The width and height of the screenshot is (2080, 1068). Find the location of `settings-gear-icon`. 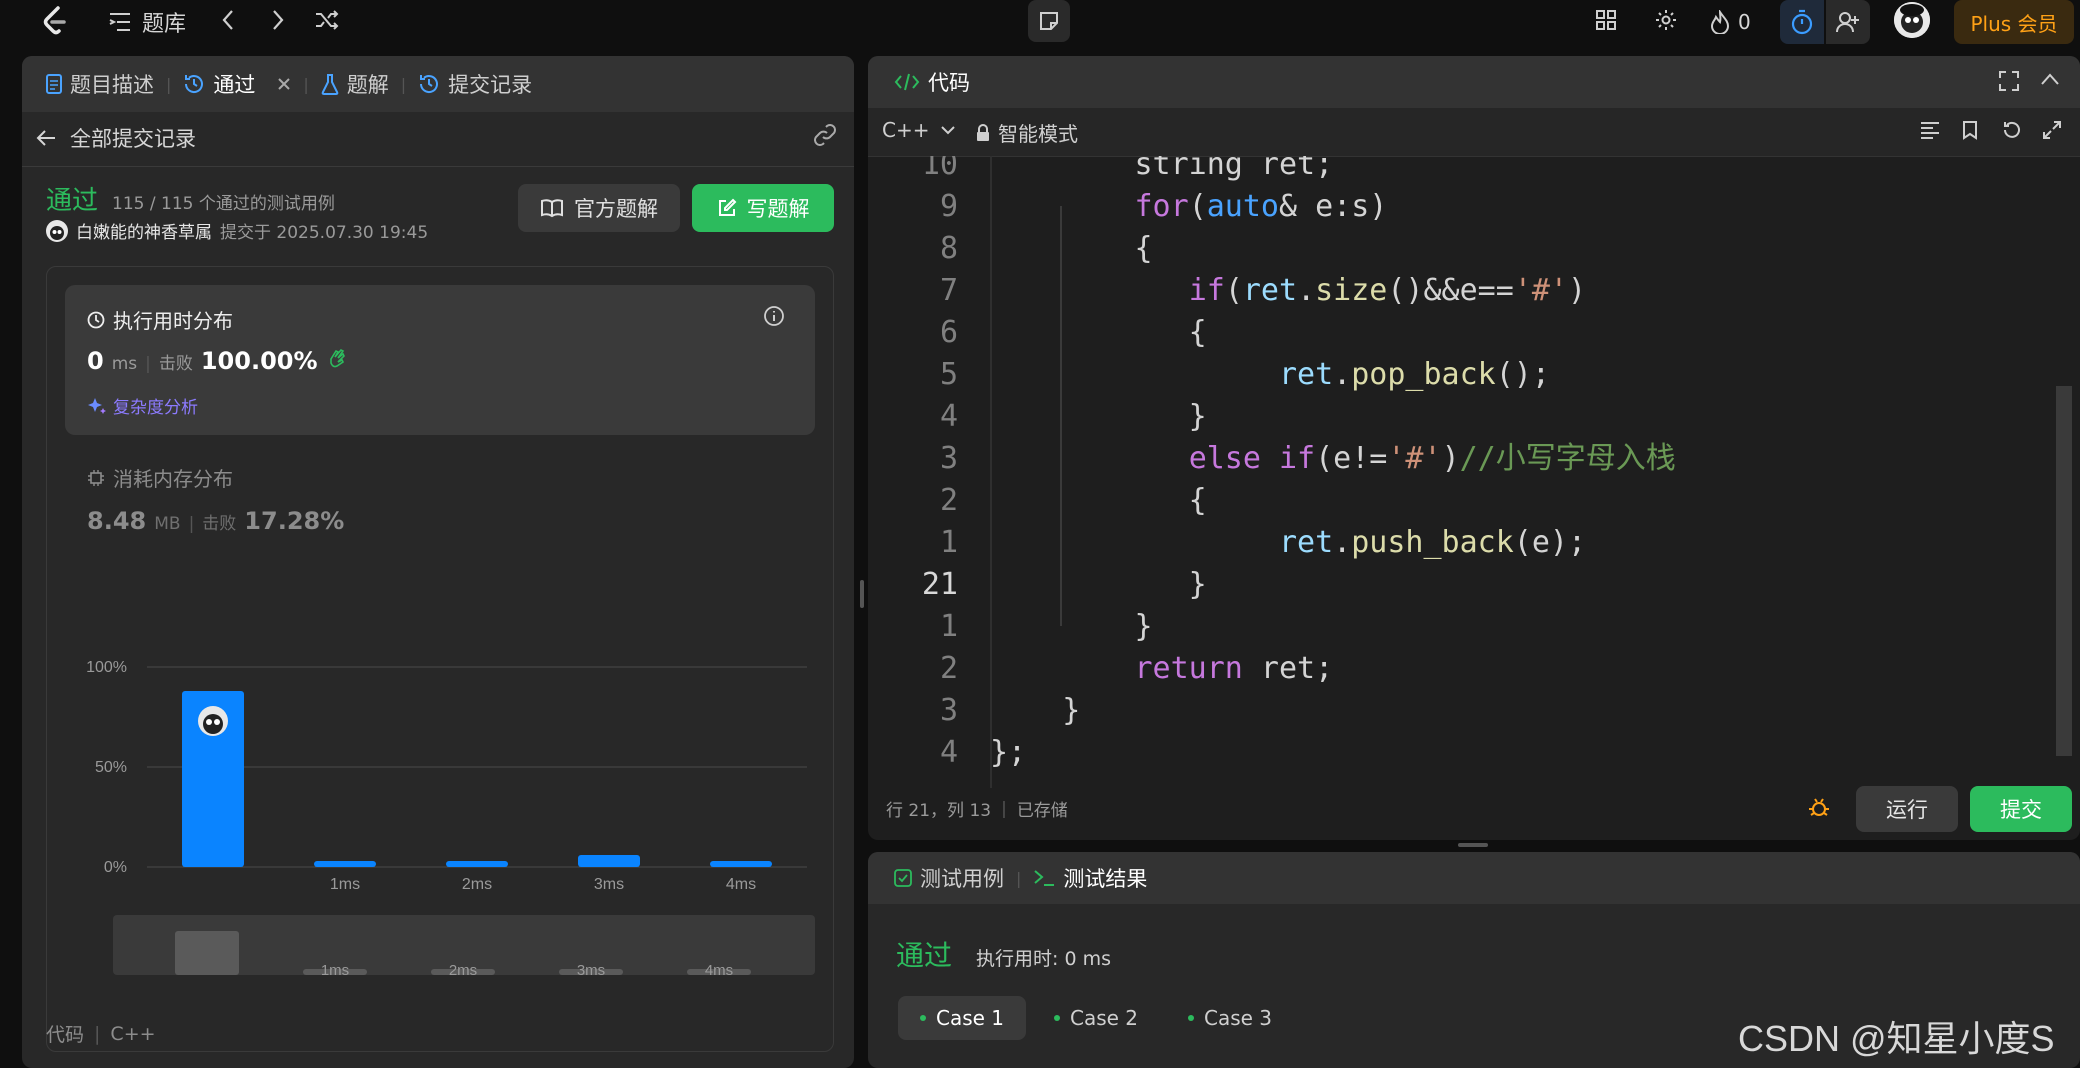

settings-gear-icon is located at coordinates (1666, 20).